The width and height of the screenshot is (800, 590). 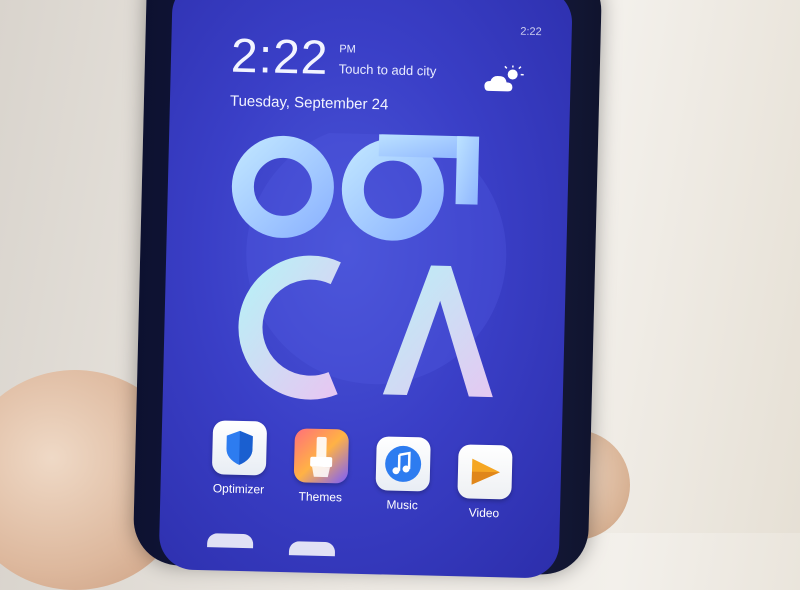 I want to click on paintbrush-icon, so click(x=321, y=455).